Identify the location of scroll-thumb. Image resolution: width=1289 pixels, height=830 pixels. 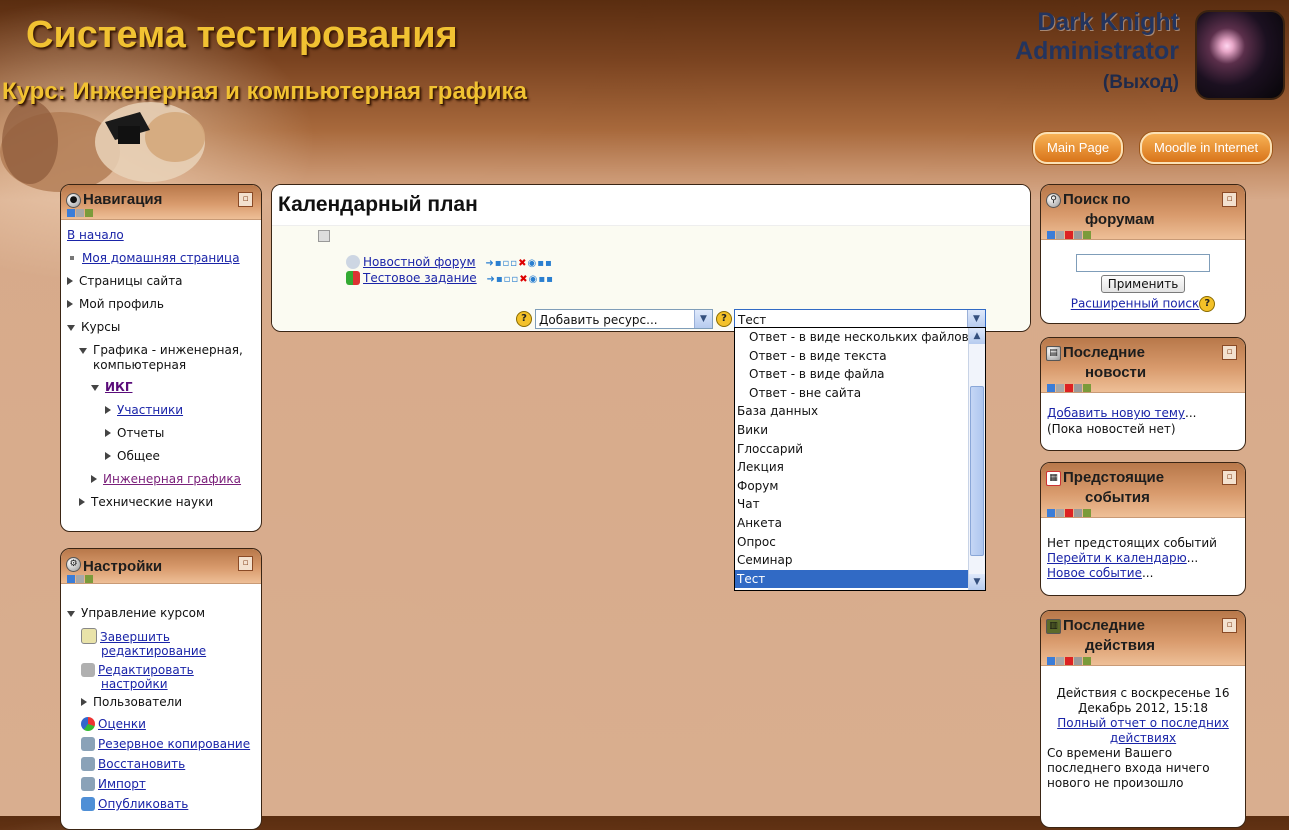
(977, 471).